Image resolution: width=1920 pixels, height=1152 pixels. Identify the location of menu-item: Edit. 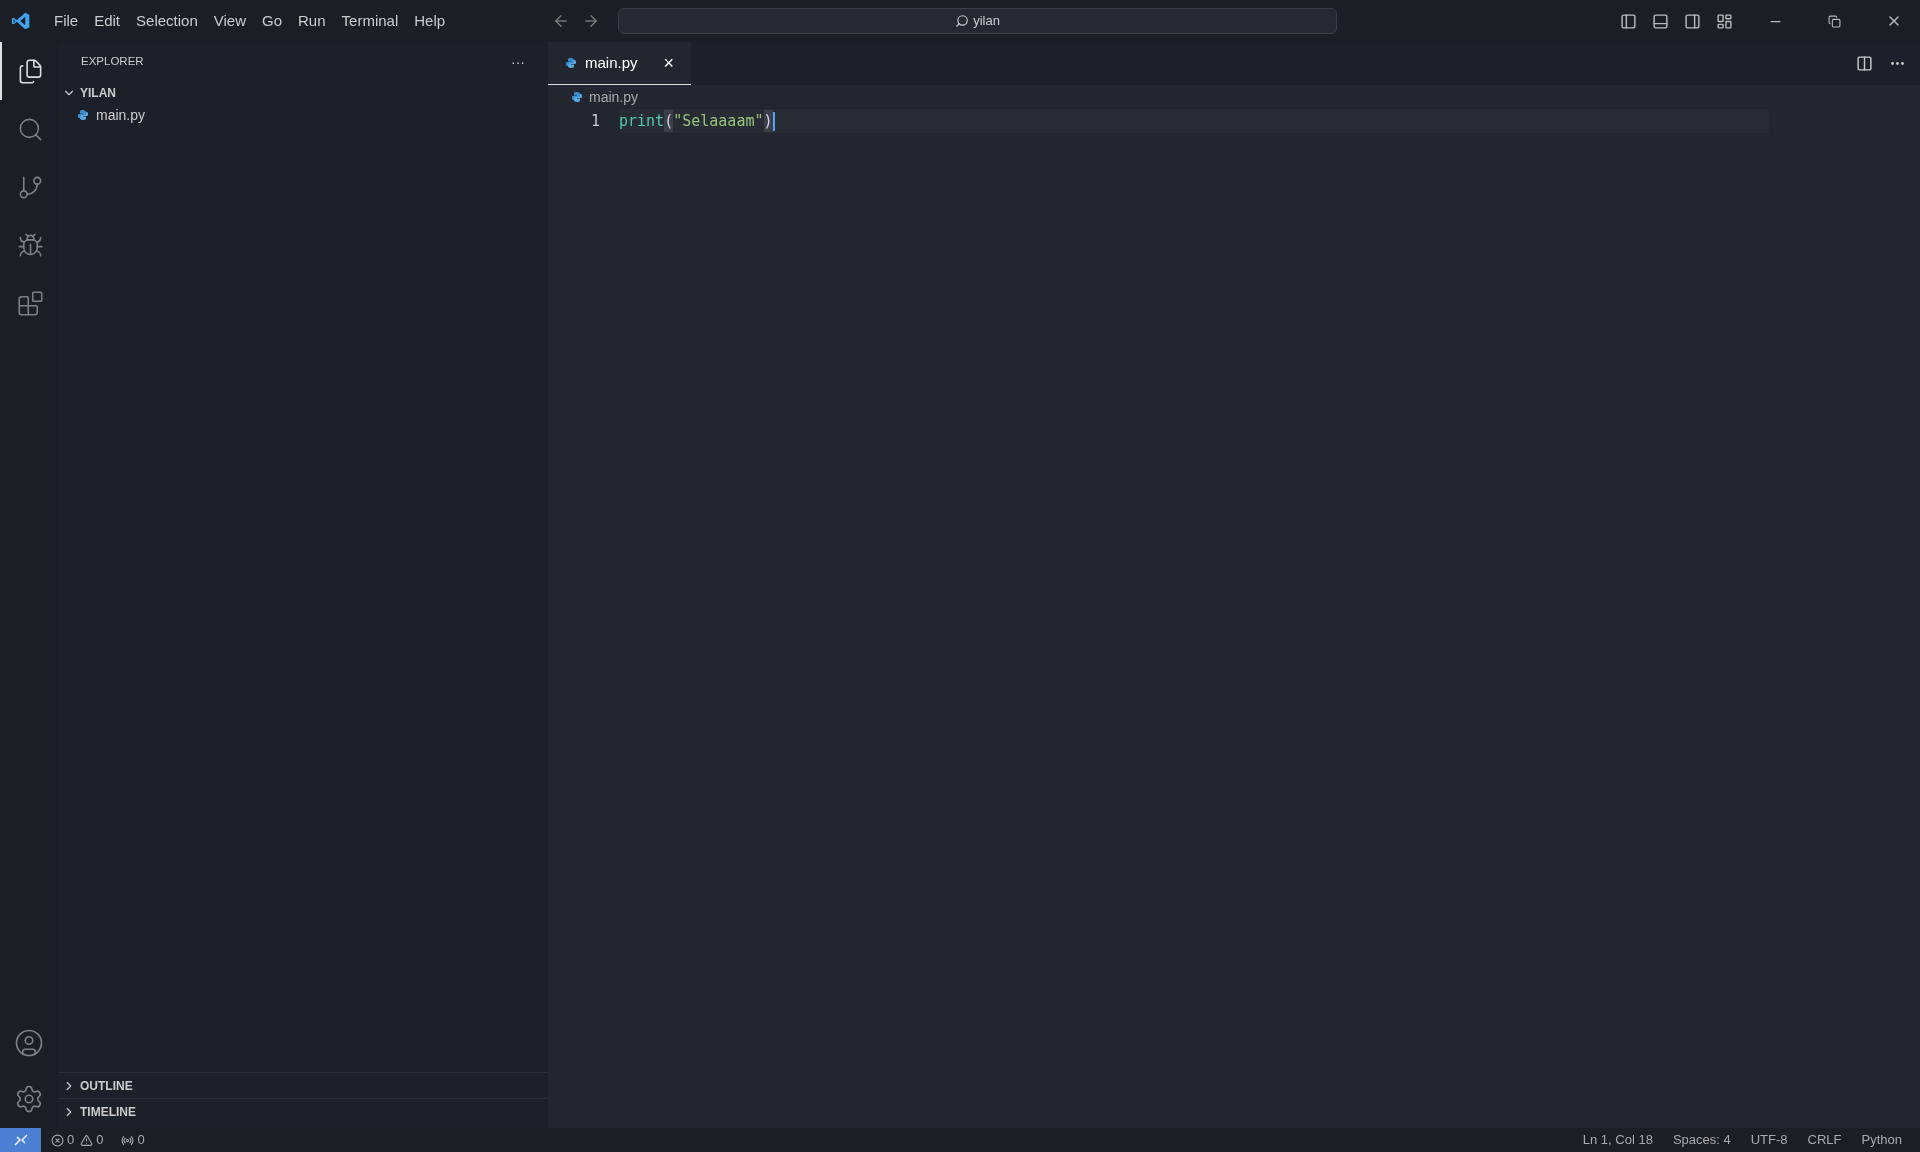
(107, 21).